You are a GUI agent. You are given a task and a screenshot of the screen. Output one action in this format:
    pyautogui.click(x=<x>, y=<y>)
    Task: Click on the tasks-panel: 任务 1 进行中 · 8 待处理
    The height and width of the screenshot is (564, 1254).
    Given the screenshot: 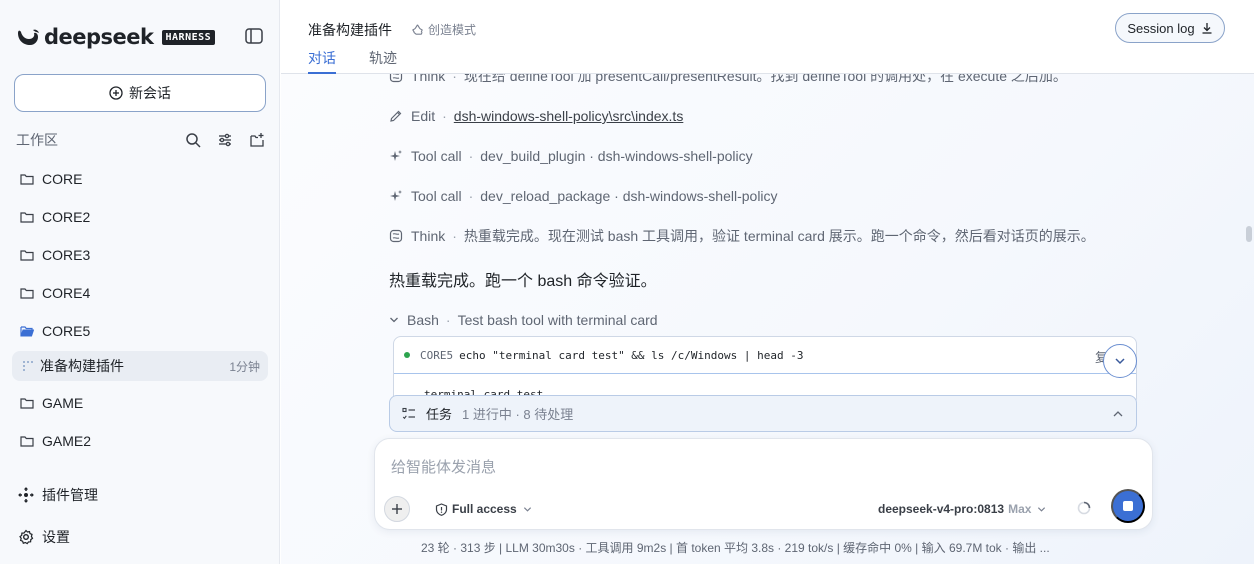 What is the action you would take?
    pyautogui.click(x=763, y=413)
    